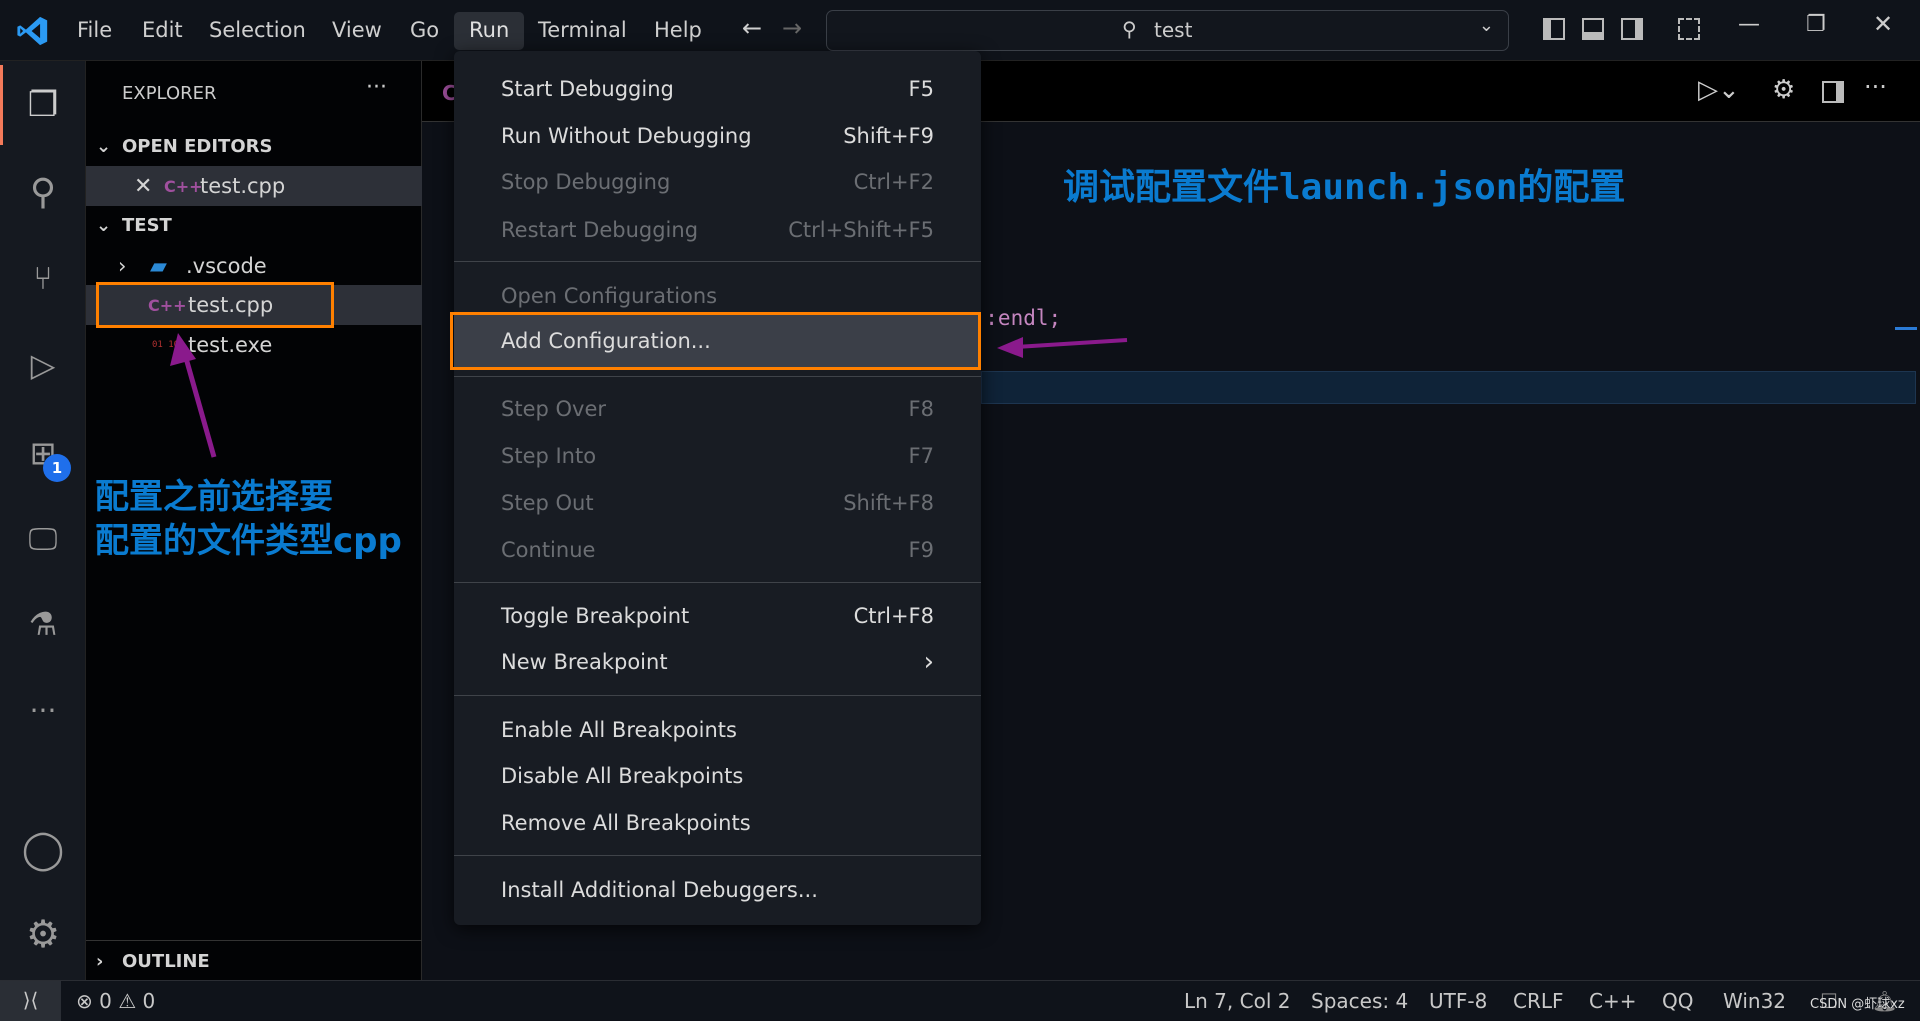 The height and width of the screenshot is (1021, 1920). Describe the element at coordinates (1554, 29) in the screenshot. I see `toggle-sidebar-icon` at that location.